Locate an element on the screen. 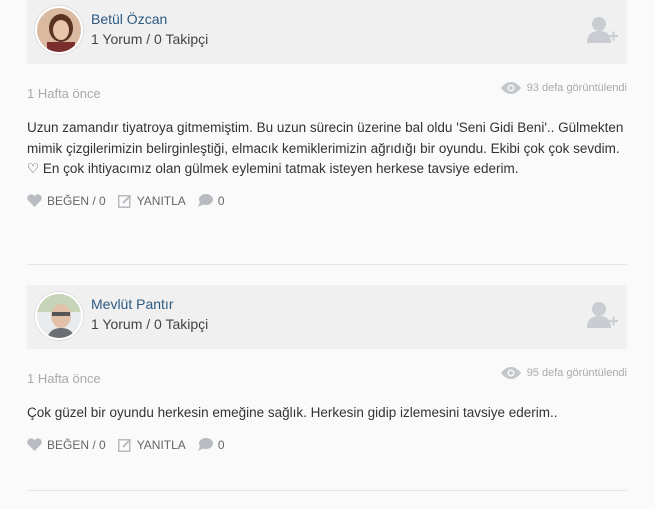 The width and height of the screenshot is (655, 509). view-count: 95 defa görüntülendi is located at coordinates (563, 373).